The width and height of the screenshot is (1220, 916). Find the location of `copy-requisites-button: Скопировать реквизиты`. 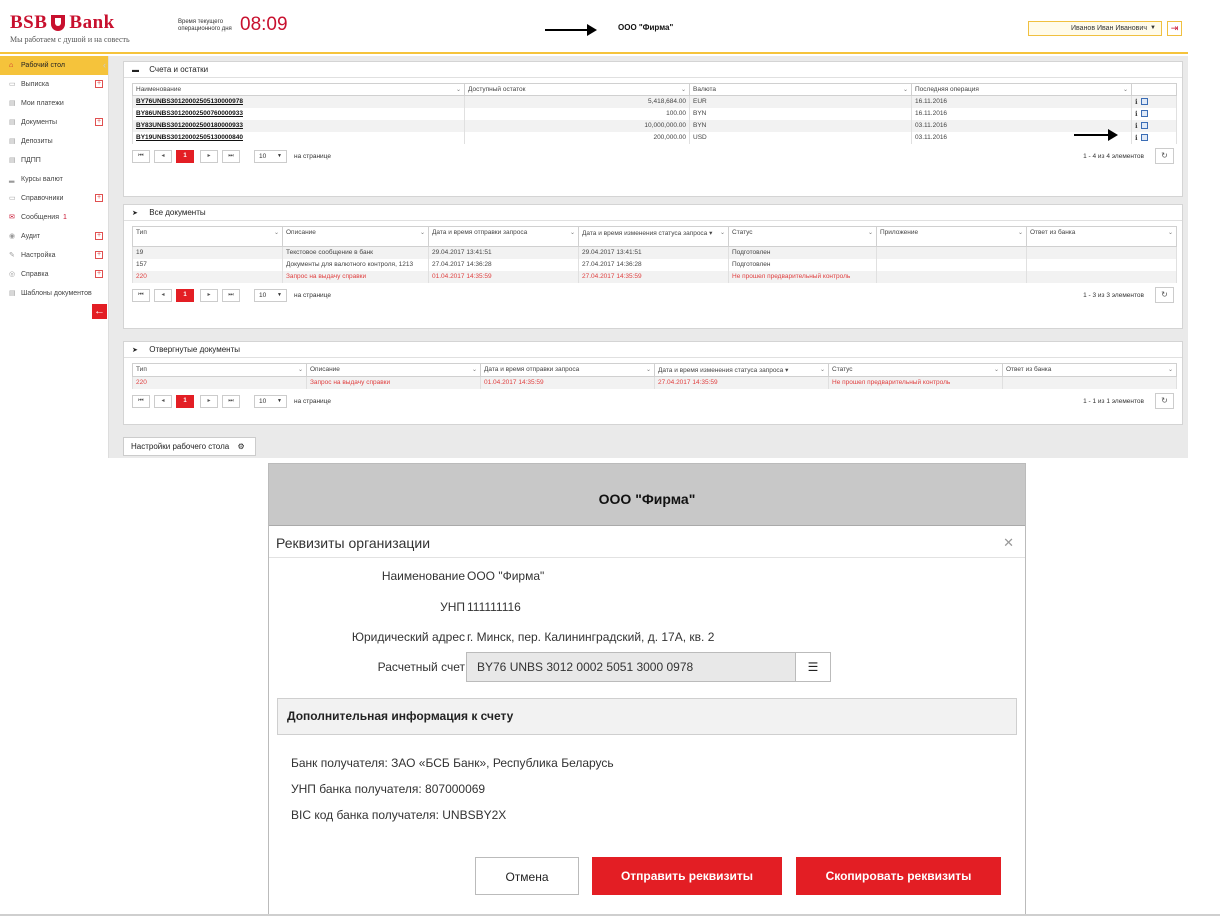

copy-requisites-button: Скопировать реквизиты is located at coordinates (898, 876).